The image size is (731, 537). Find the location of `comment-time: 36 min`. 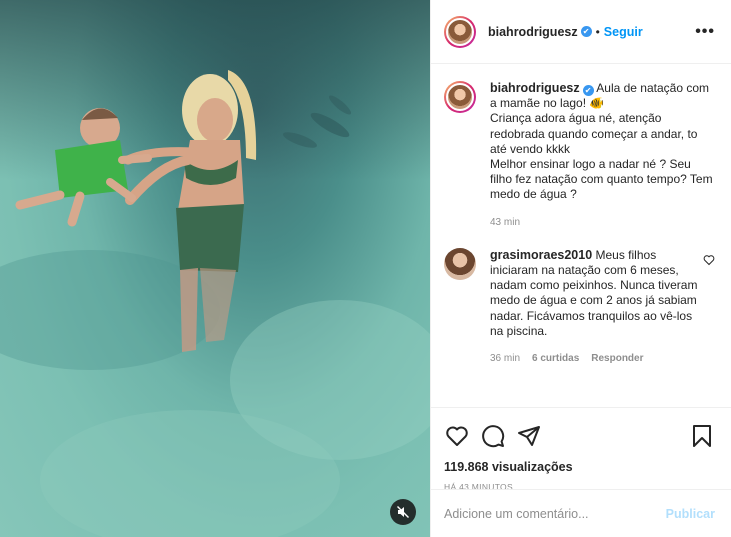

comment-time: 36 min is located at coordinates (505, 358).